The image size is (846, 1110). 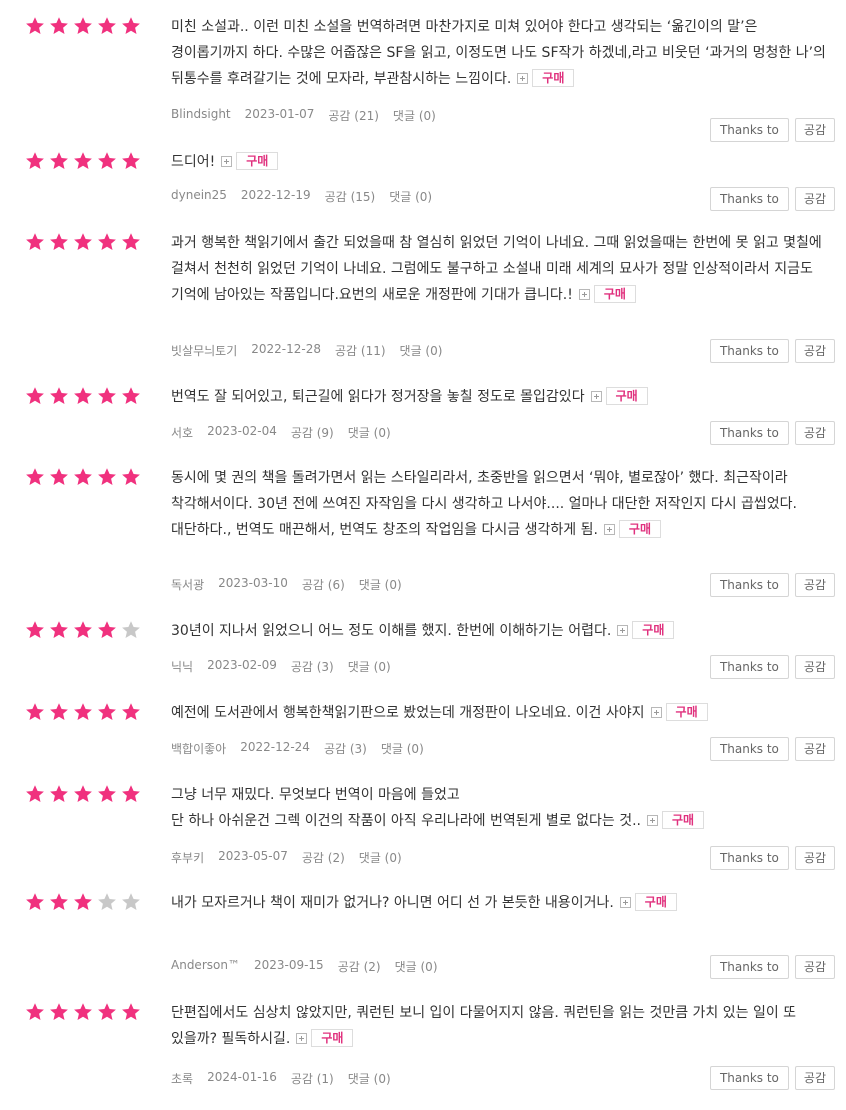 What do you see at coordinates (205, 966) in the screenshot?
I see `review-author: Anderson™` at bounding box center [205, 966].